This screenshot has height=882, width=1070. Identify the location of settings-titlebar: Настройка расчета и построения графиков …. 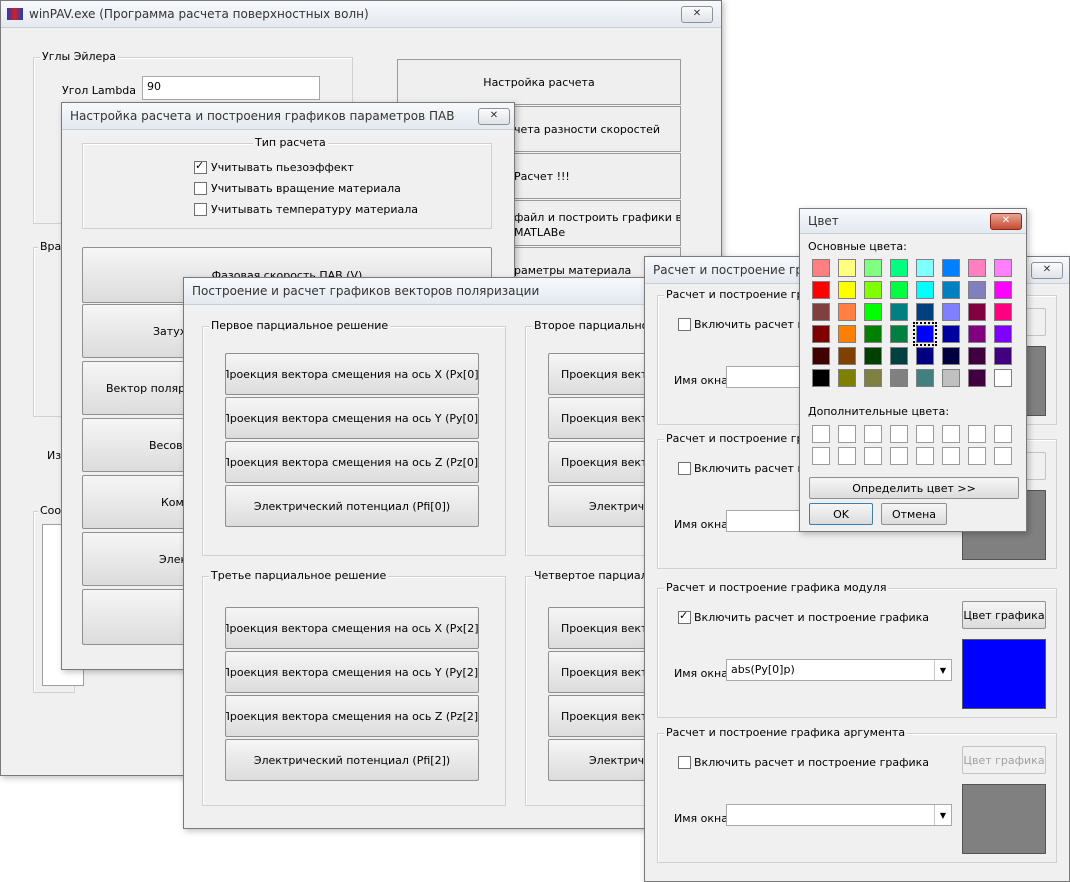
(288, 116).